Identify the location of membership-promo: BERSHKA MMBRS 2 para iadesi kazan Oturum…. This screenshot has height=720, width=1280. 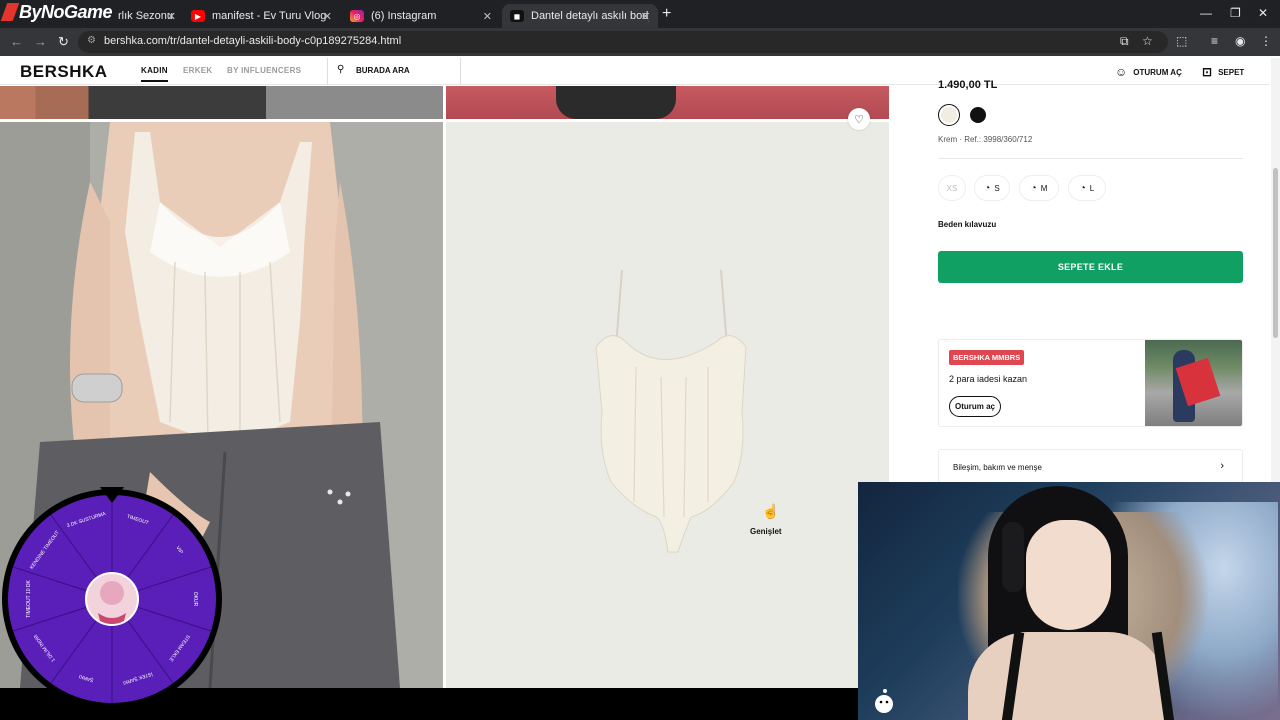
(1090, 383).